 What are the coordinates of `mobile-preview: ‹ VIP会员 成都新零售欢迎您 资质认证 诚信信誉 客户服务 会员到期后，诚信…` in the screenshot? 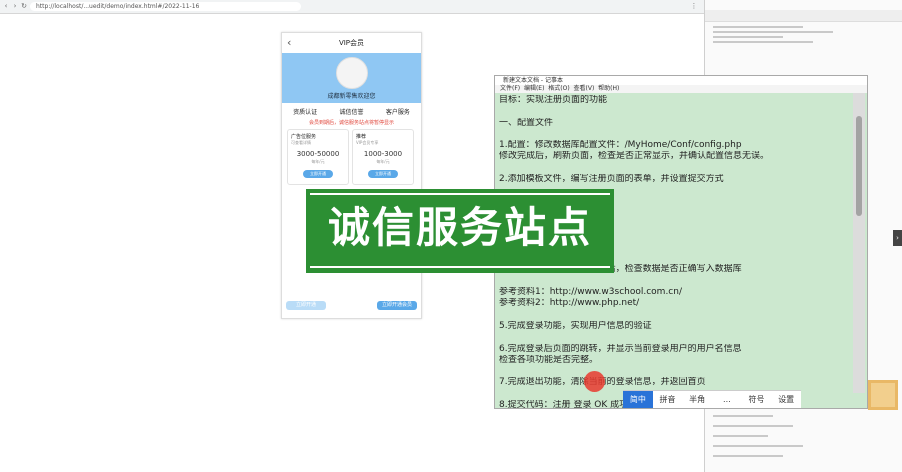 It's located at (351, 175).